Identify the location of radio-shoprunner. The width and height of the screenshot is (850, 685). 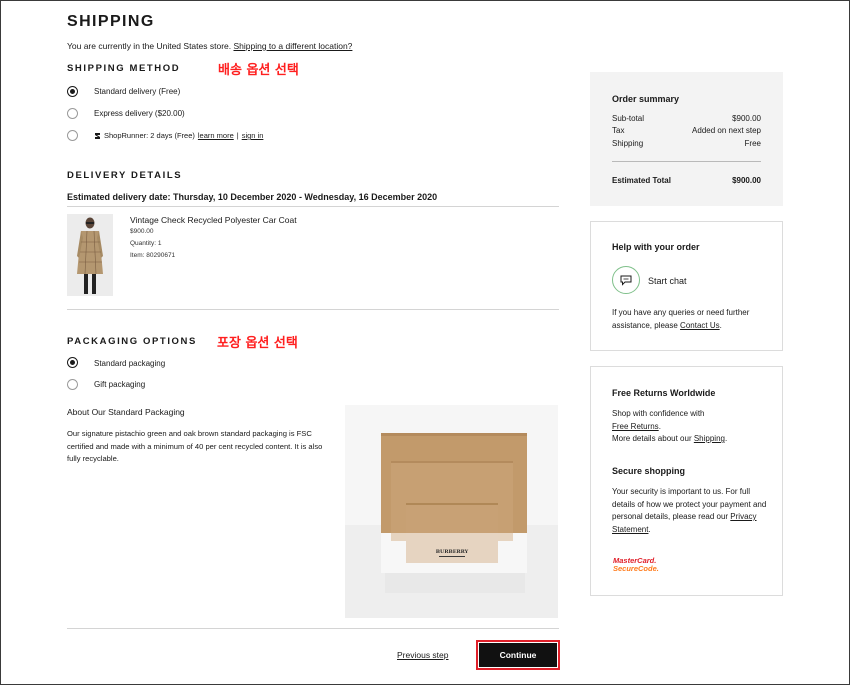
(72, 135).